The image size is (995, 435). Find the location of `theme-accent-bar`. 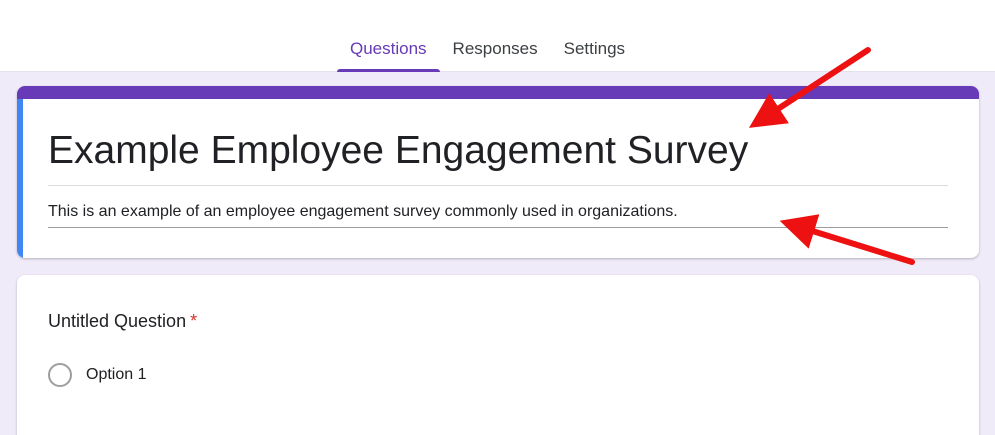

theme-accent-bar is located at coordinates (498, 92).